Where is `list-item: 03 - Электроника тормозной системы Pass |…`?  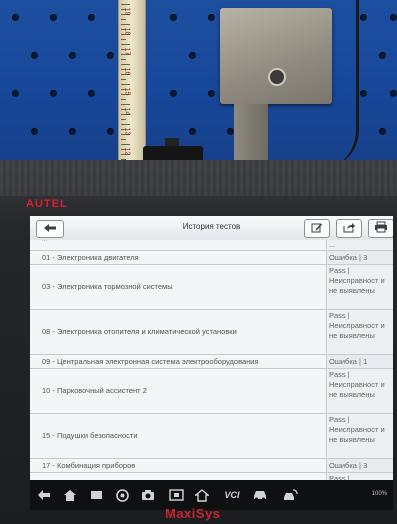
list-item: 03 - Электроника тормозной системы Pass |… is located at coordinates (211, 287).